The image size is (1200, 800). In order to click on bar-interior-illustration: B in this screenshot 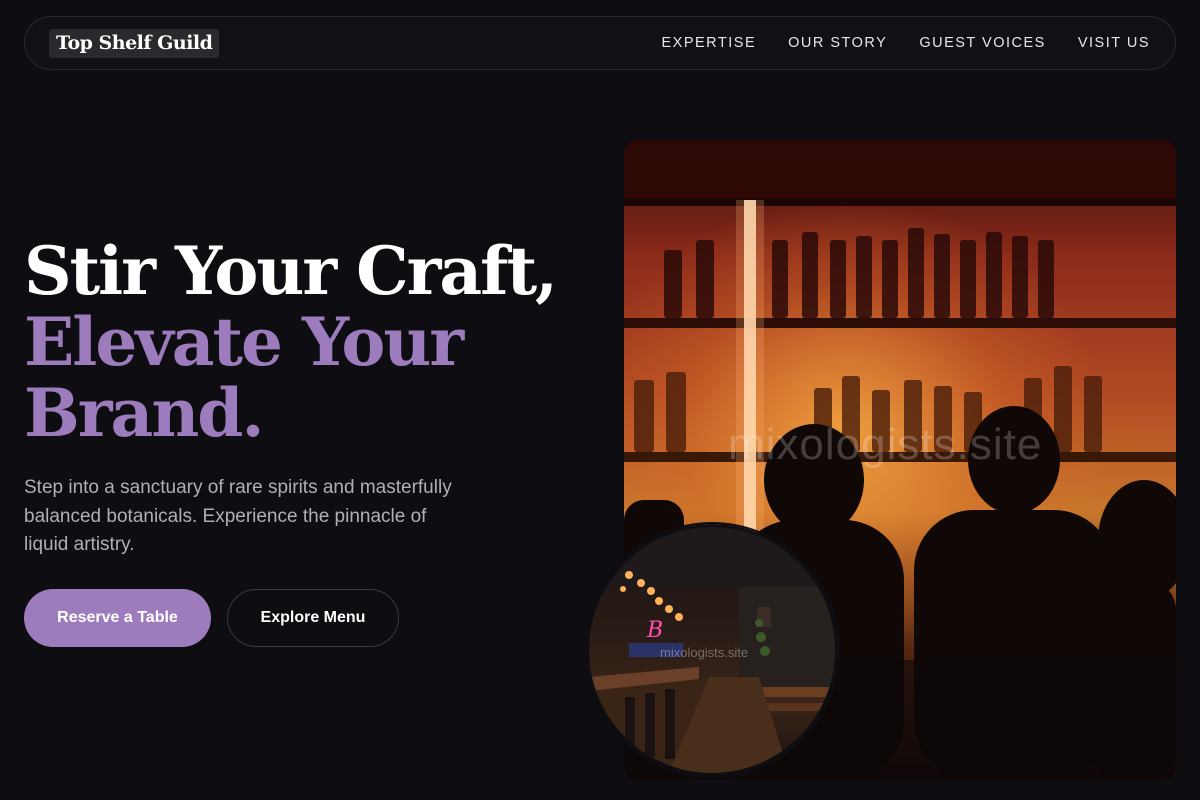, I will do `click(712, 650)`.